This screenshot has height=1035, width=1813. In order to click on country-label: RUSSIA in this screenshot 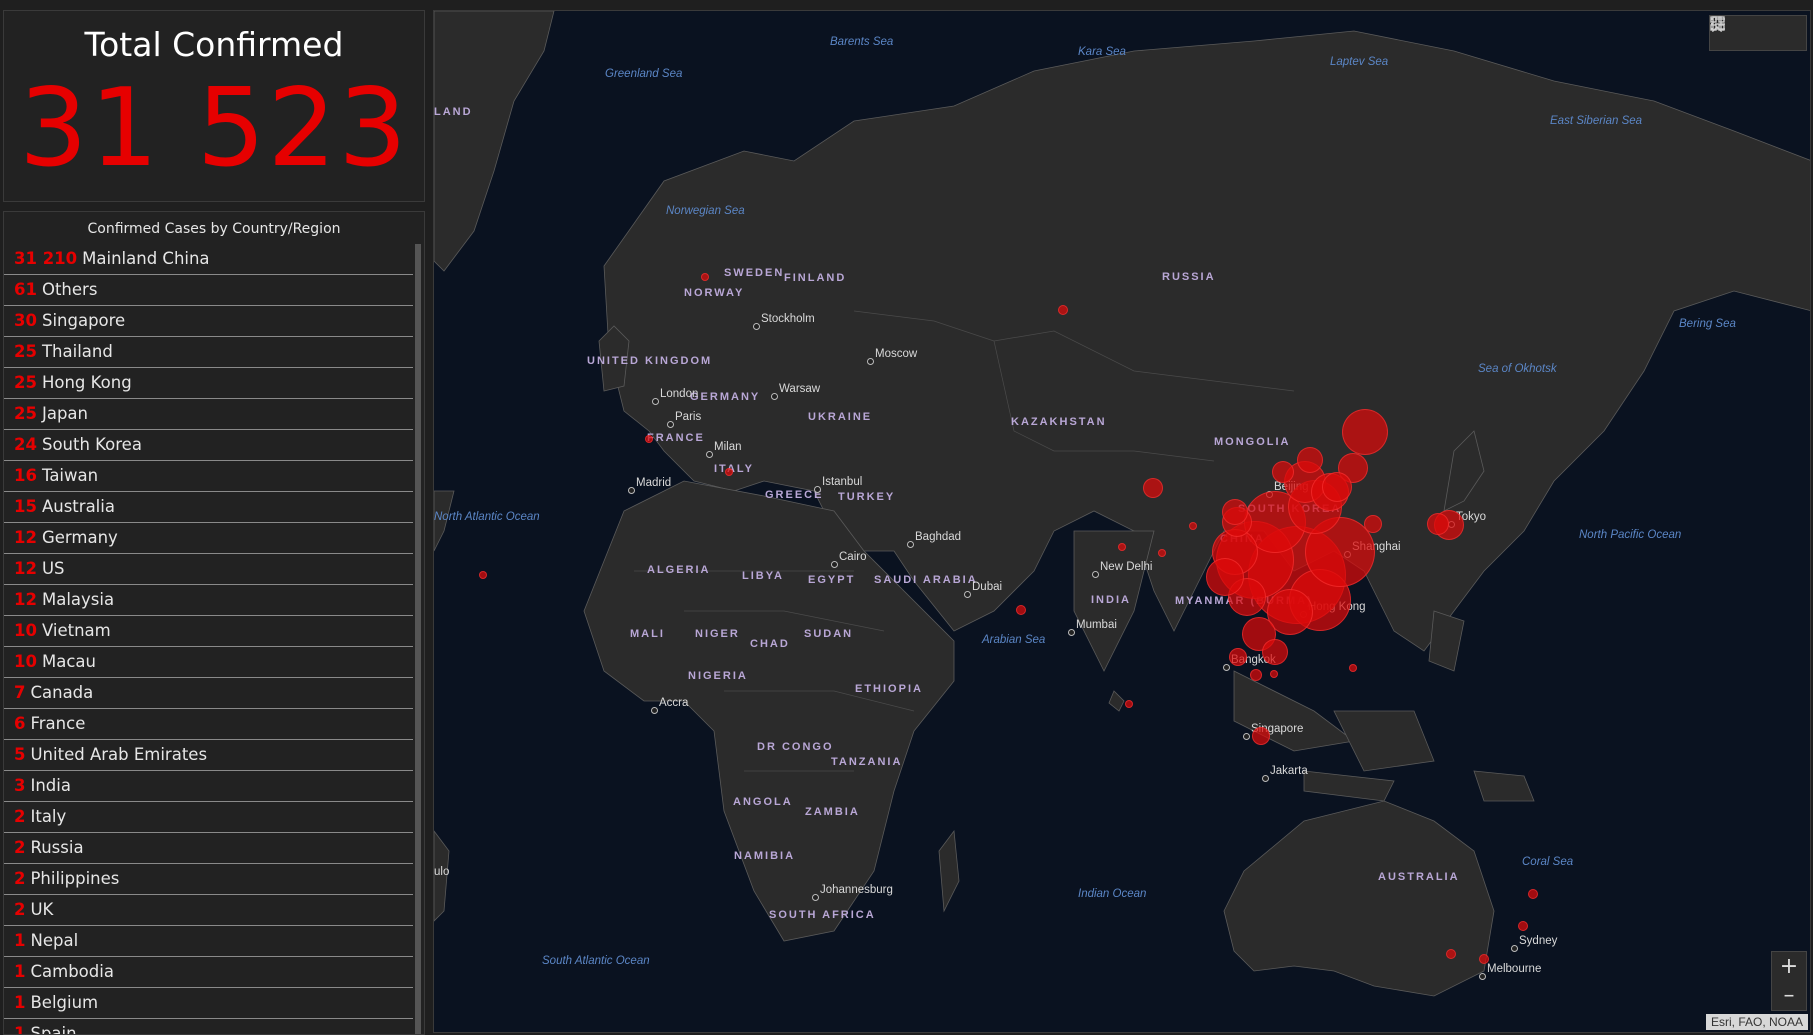, I will do `click(1189, 277)`.